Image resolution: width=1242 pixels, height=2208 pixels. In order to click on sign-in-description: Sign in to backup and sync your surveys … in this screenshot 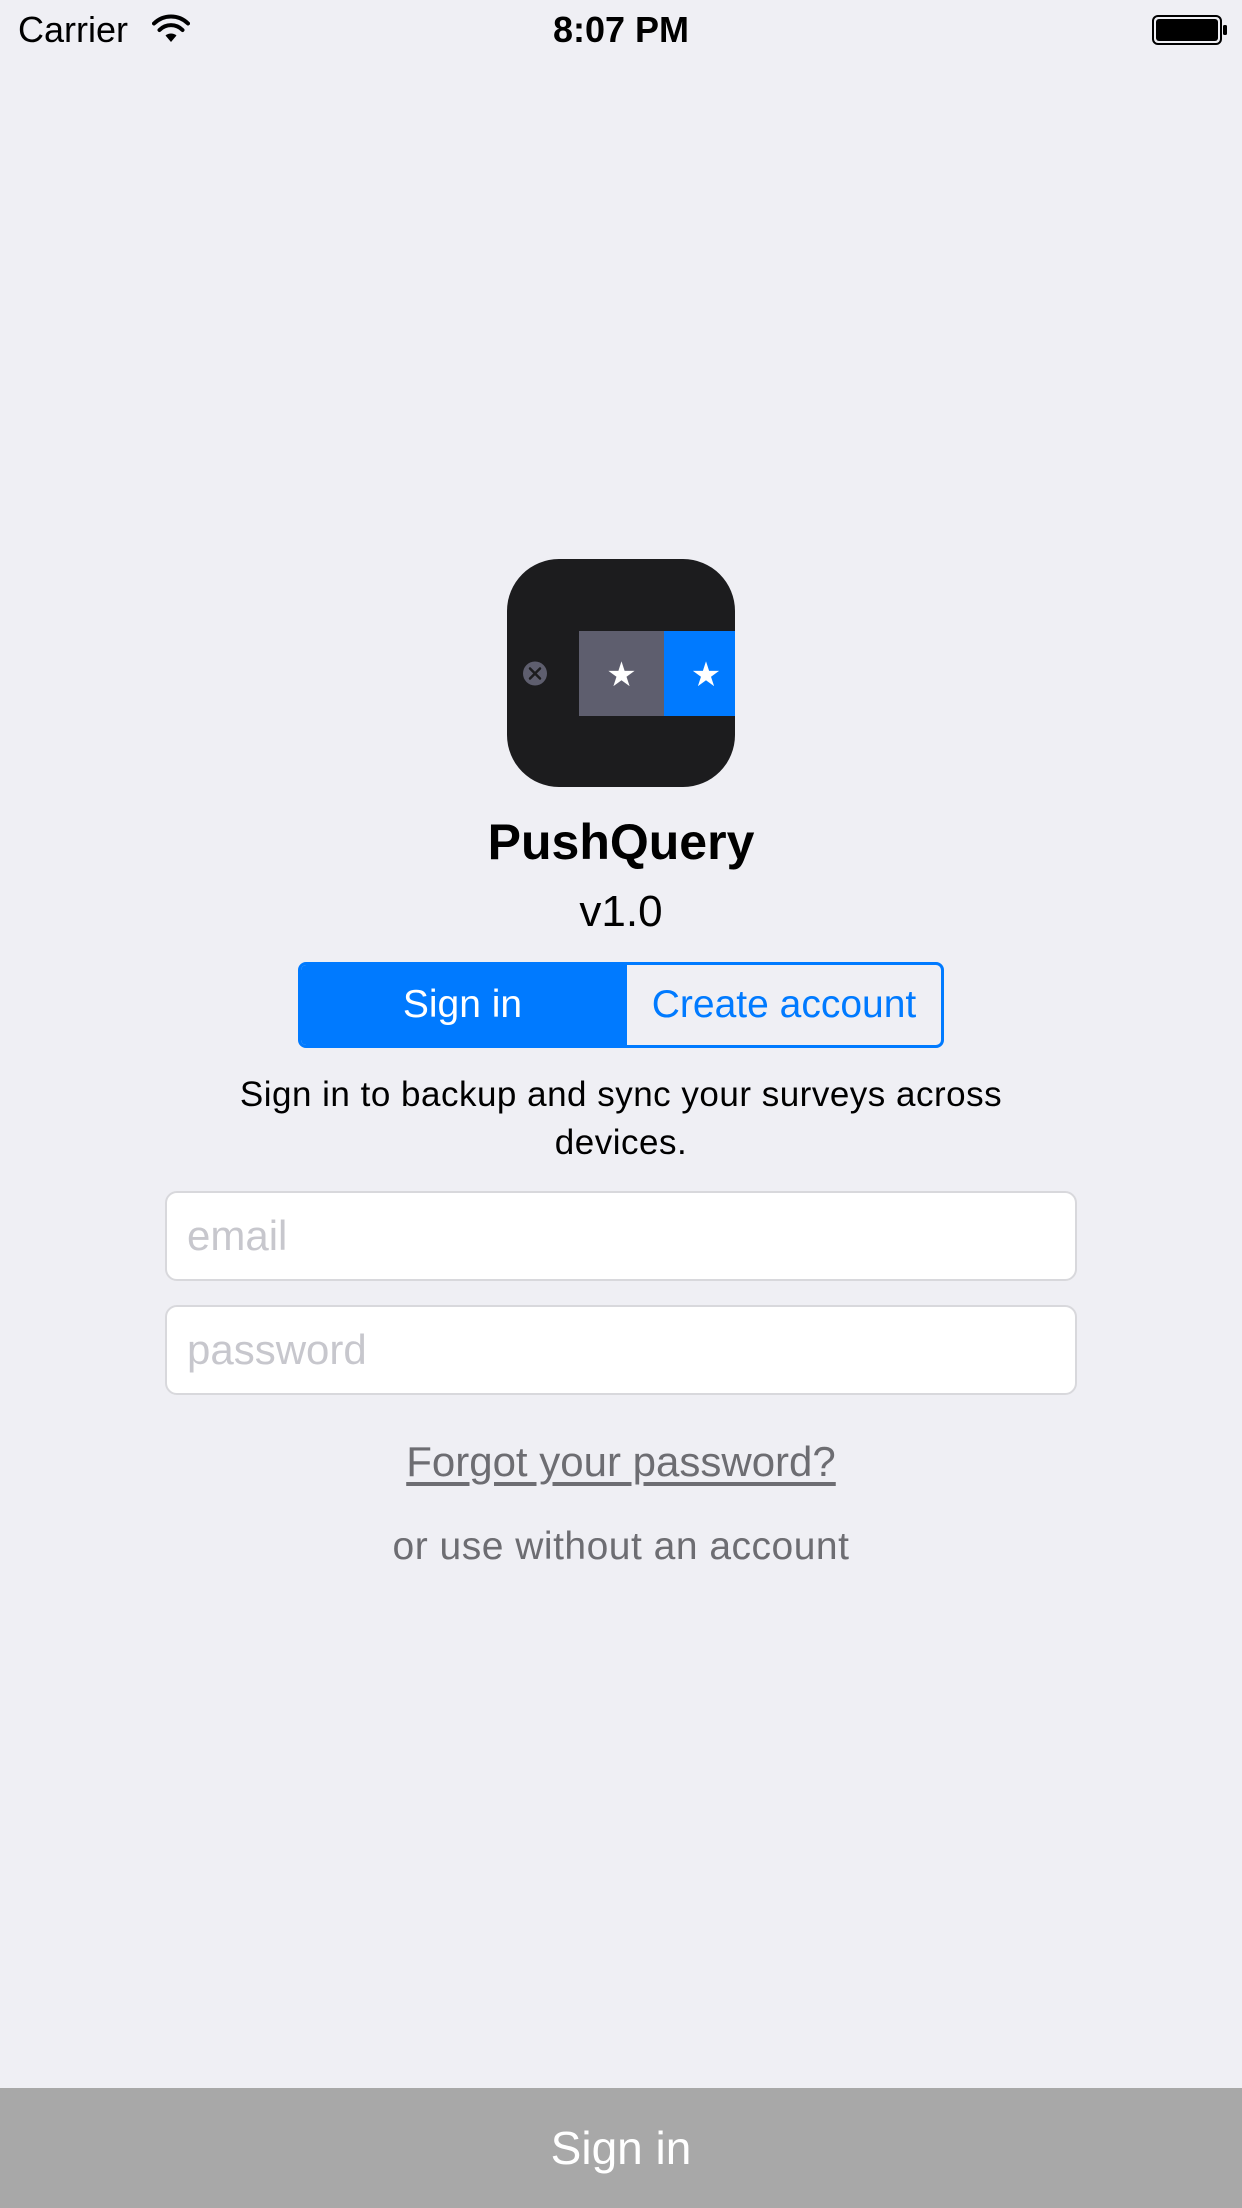, I will do `click(621, 1118)`.